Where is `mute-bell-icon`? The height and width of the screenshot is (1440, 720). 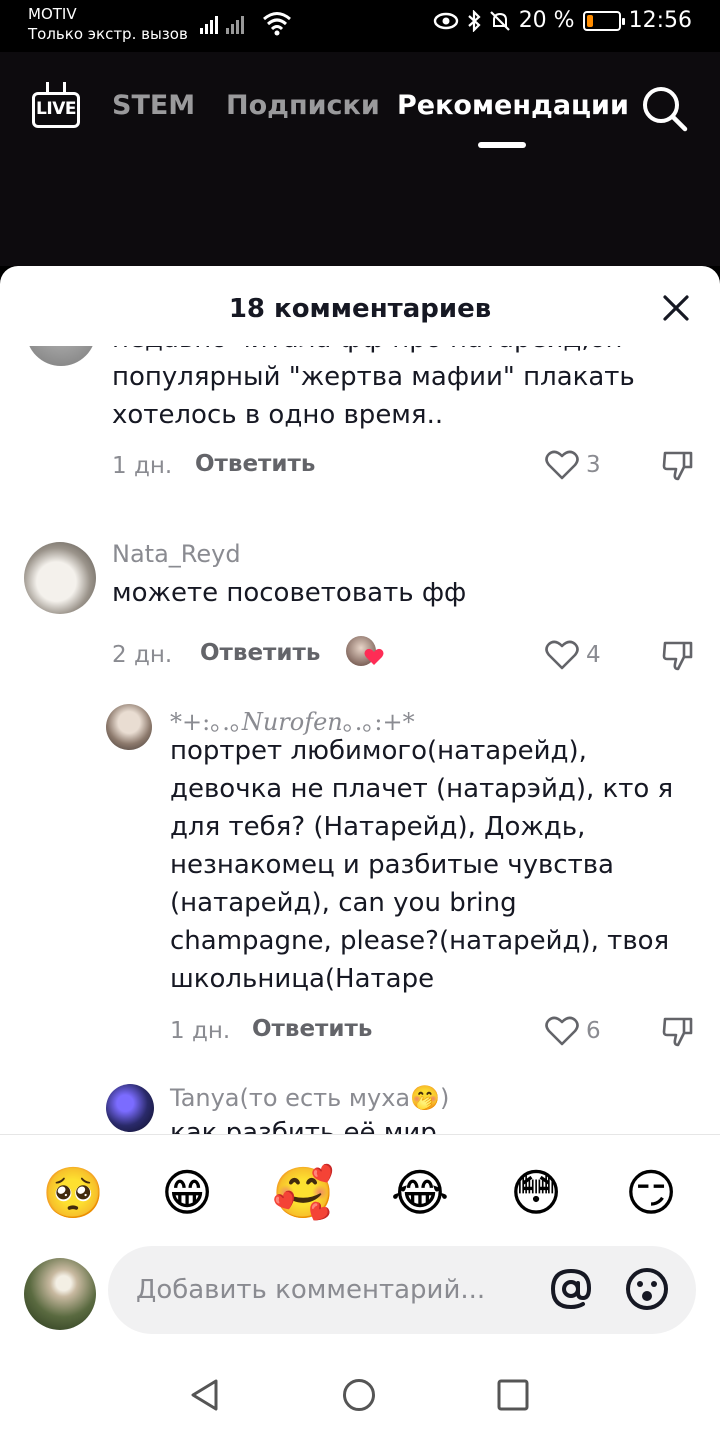 mute-bell-icon is located at coordinates (499, 20).